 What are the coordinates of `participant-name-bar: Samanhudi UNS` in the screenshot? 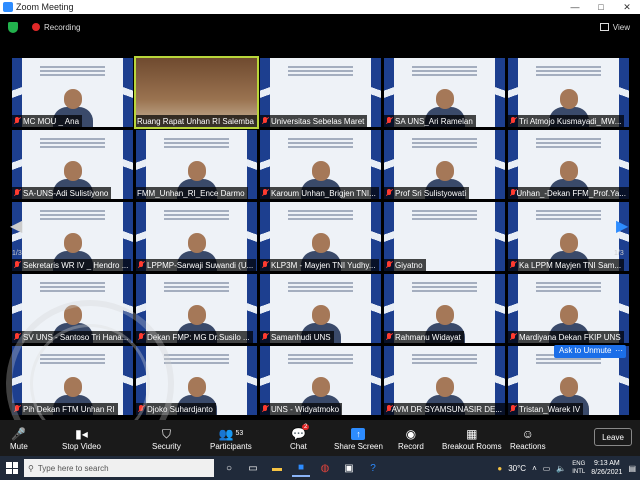 It's located at (297, 337).